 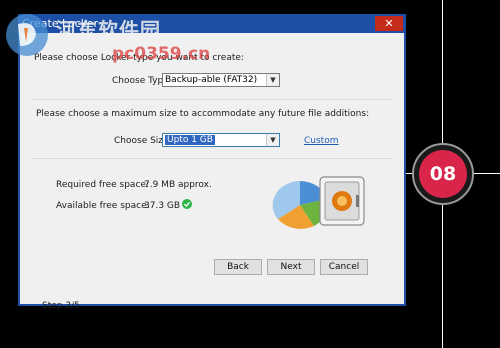 I want to click on required-space-value: 7.9 MB approx., so click(x=178, y=185).